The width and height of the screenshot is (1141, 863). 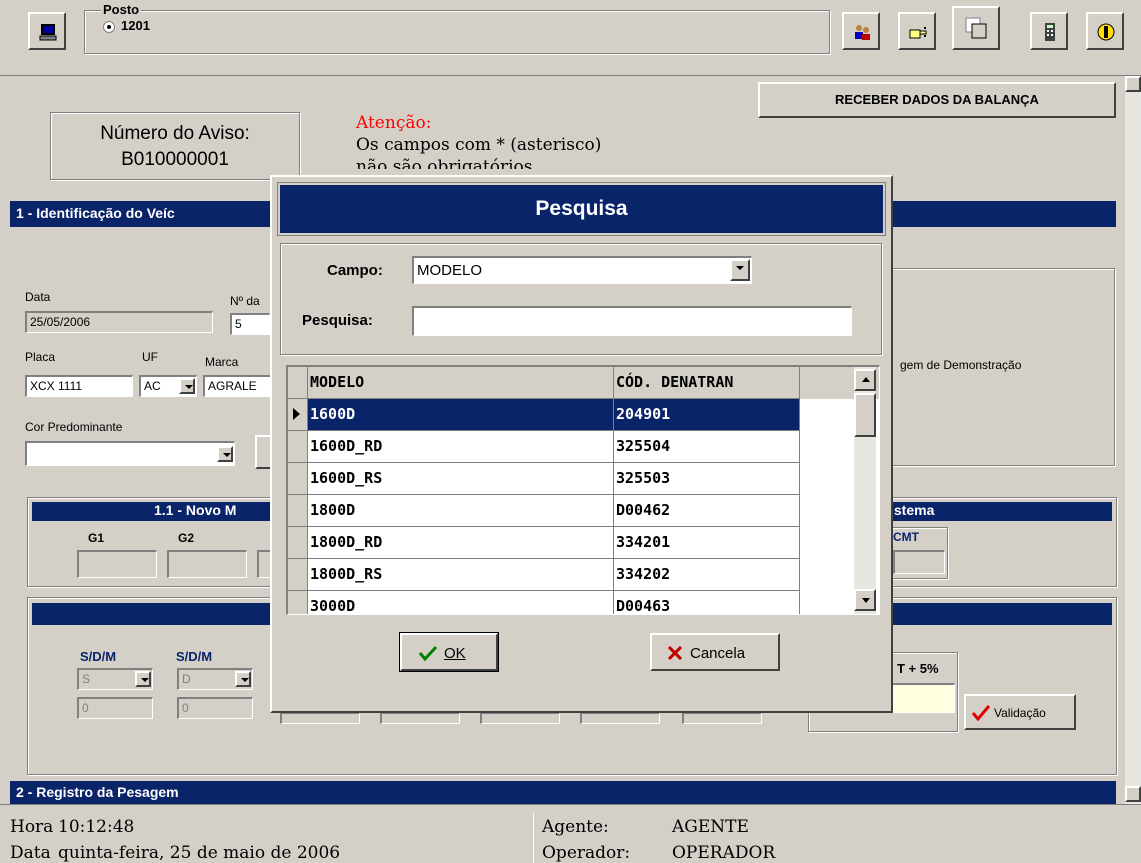 I want to click on sdm1-select: S, so click(x=115, y=679).